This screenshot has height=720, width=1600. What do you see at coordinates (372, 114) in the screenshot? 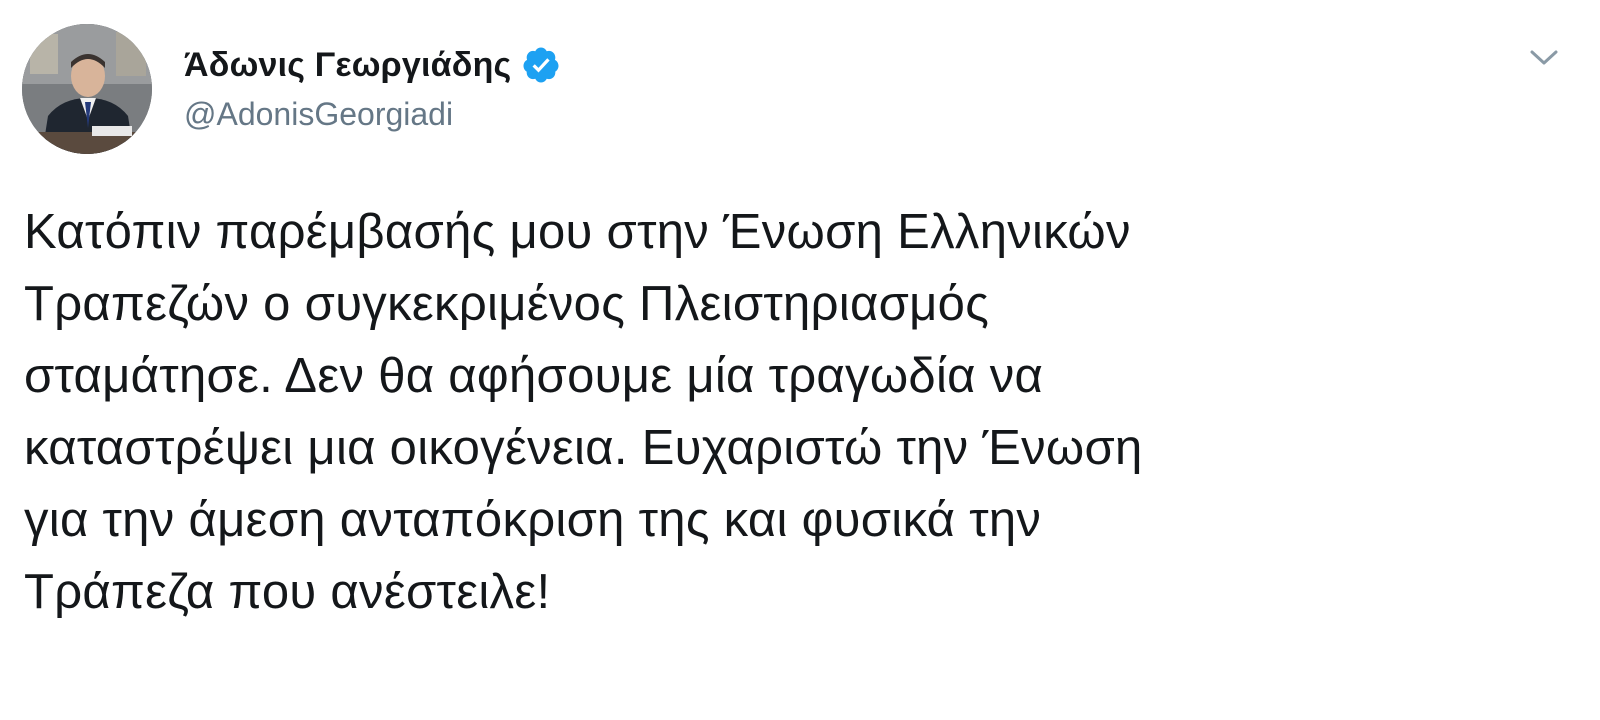
I see `author-handle: @AdonisGeorgiadi` at bounding box center [372, 114].